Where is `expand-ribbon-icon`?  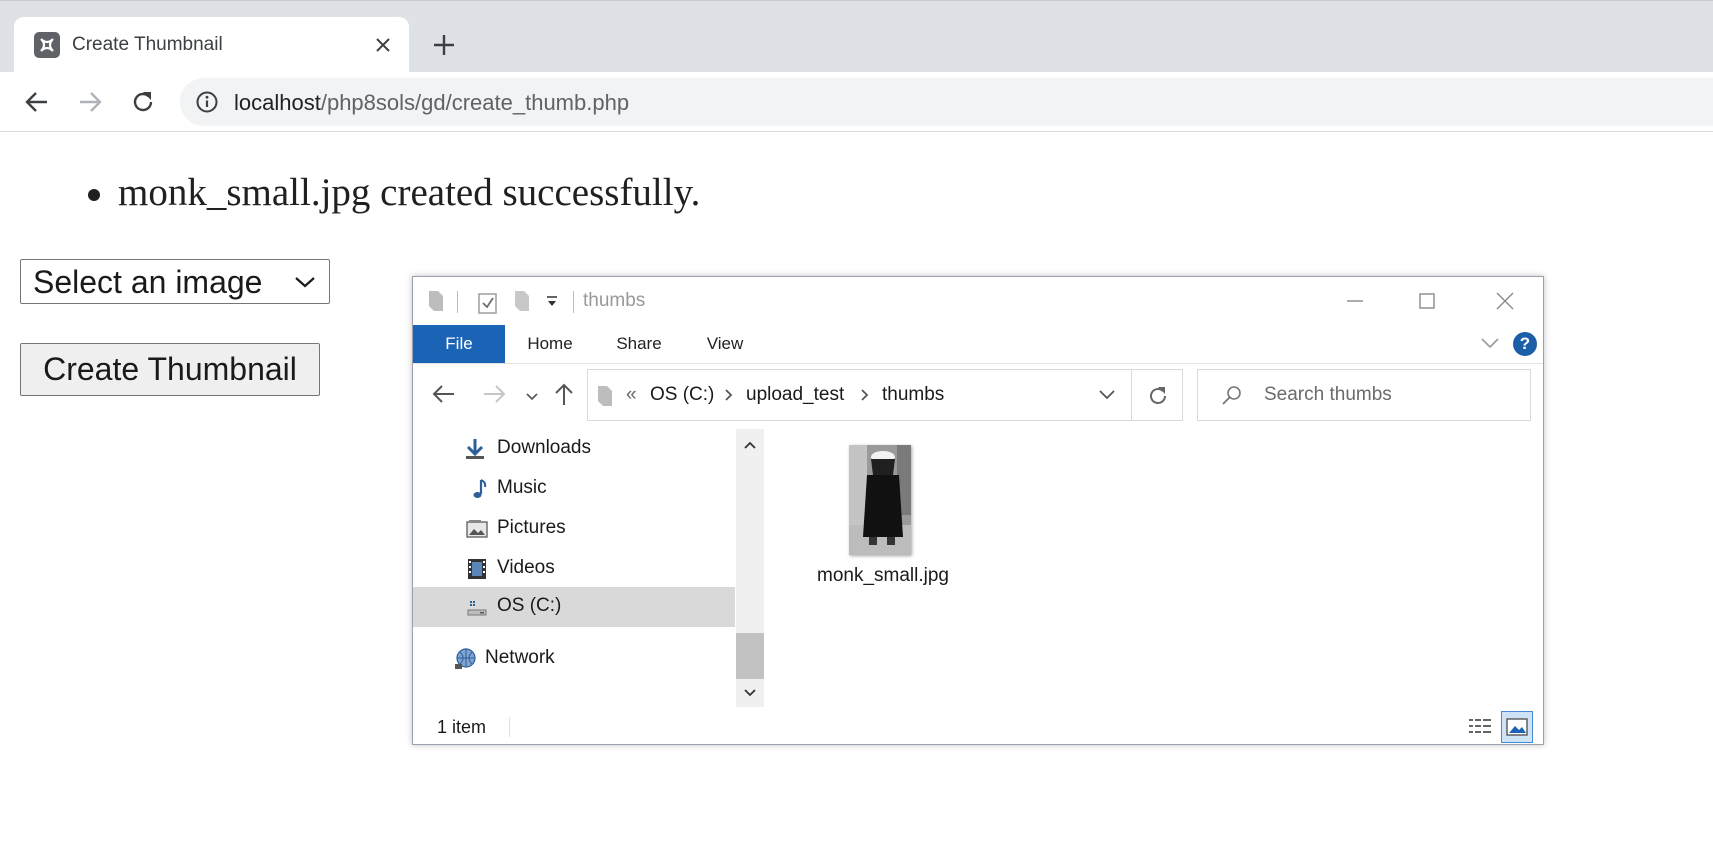 expand-ribbon-icon is located at coordinates (1490, 345).